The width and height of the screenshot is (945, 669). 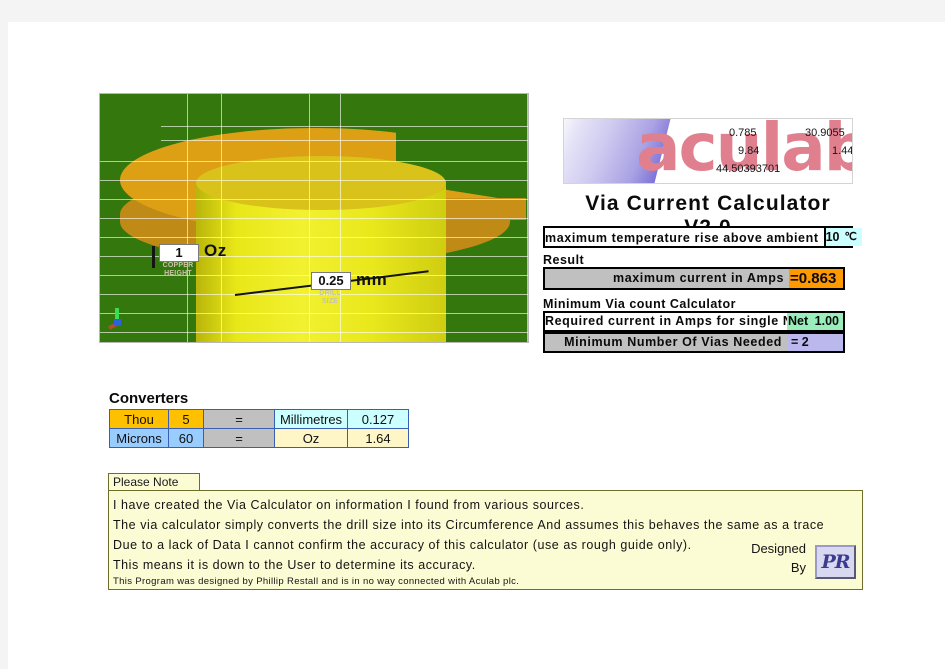 What do you see at coordinates (850, 237) in the screenshot?
I see `temperature-unit: ℃` at bounding box center [850, 237].